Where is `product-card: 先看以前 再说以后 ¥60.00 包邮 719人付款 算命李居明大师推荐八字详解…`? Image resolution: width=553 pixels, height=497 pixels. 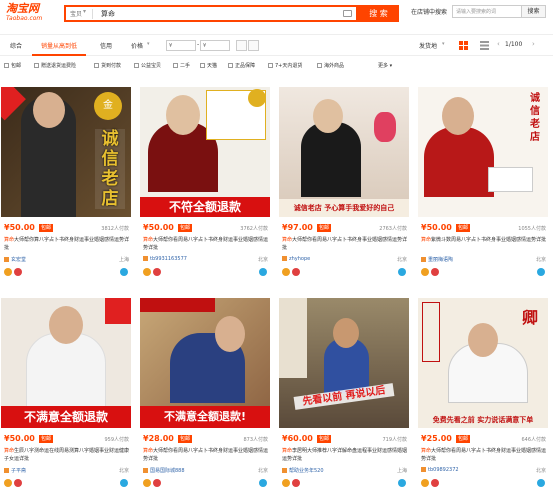 product-card: 先看以前 再说以后 ¥60.00 包邮 719人付款 算命李居明大师推荐八字详解… is located at coordinates (344, 397).